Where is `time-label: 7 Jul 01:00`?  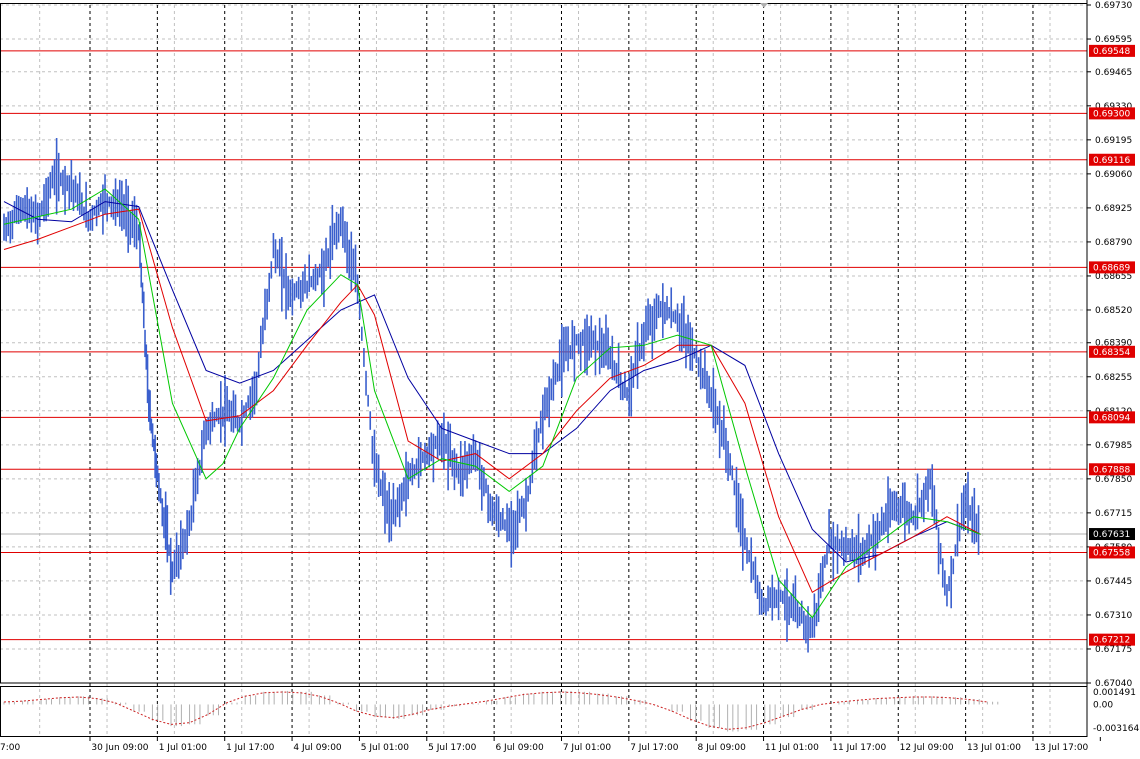
time-label: 7 Jul 01:00 is located at coordinates (587, 748).